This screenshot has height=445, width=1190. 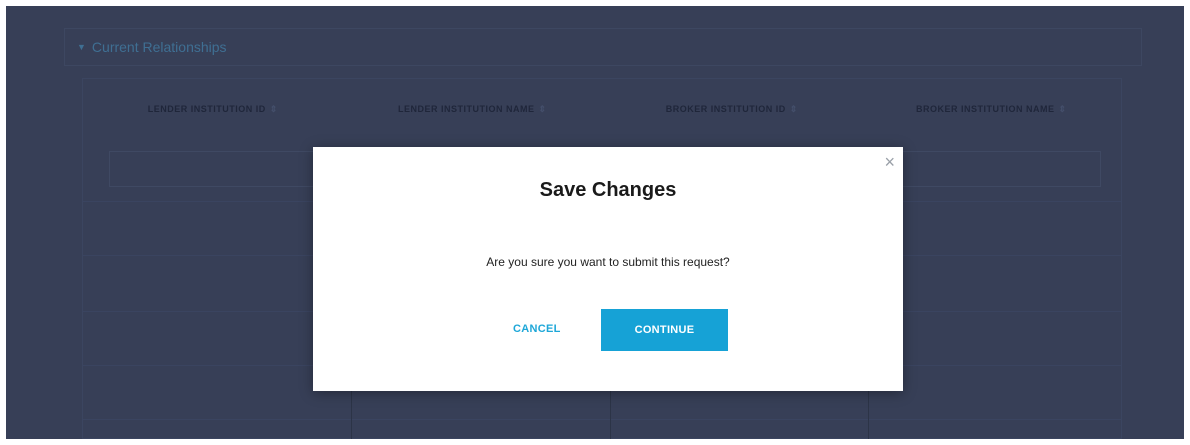 What do you see at coordinates (81, 47) in the screenshot?
I see `caret-down-icon: ▼` at bounding box center [81, 47].